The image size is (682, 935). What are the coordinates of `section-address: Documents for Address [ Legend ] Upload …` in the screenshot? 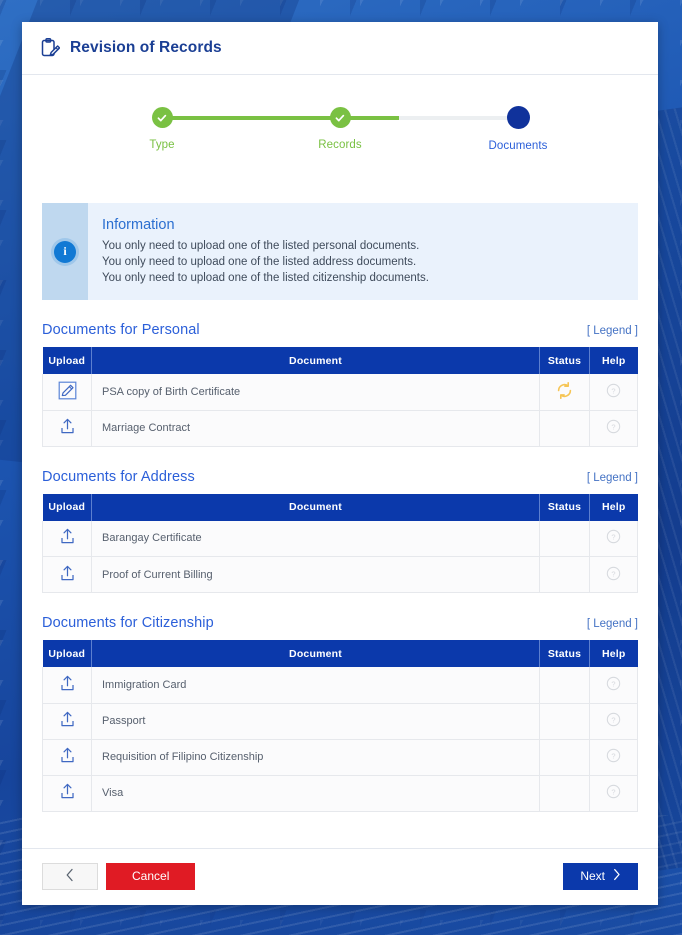 It's located at (340, 531).